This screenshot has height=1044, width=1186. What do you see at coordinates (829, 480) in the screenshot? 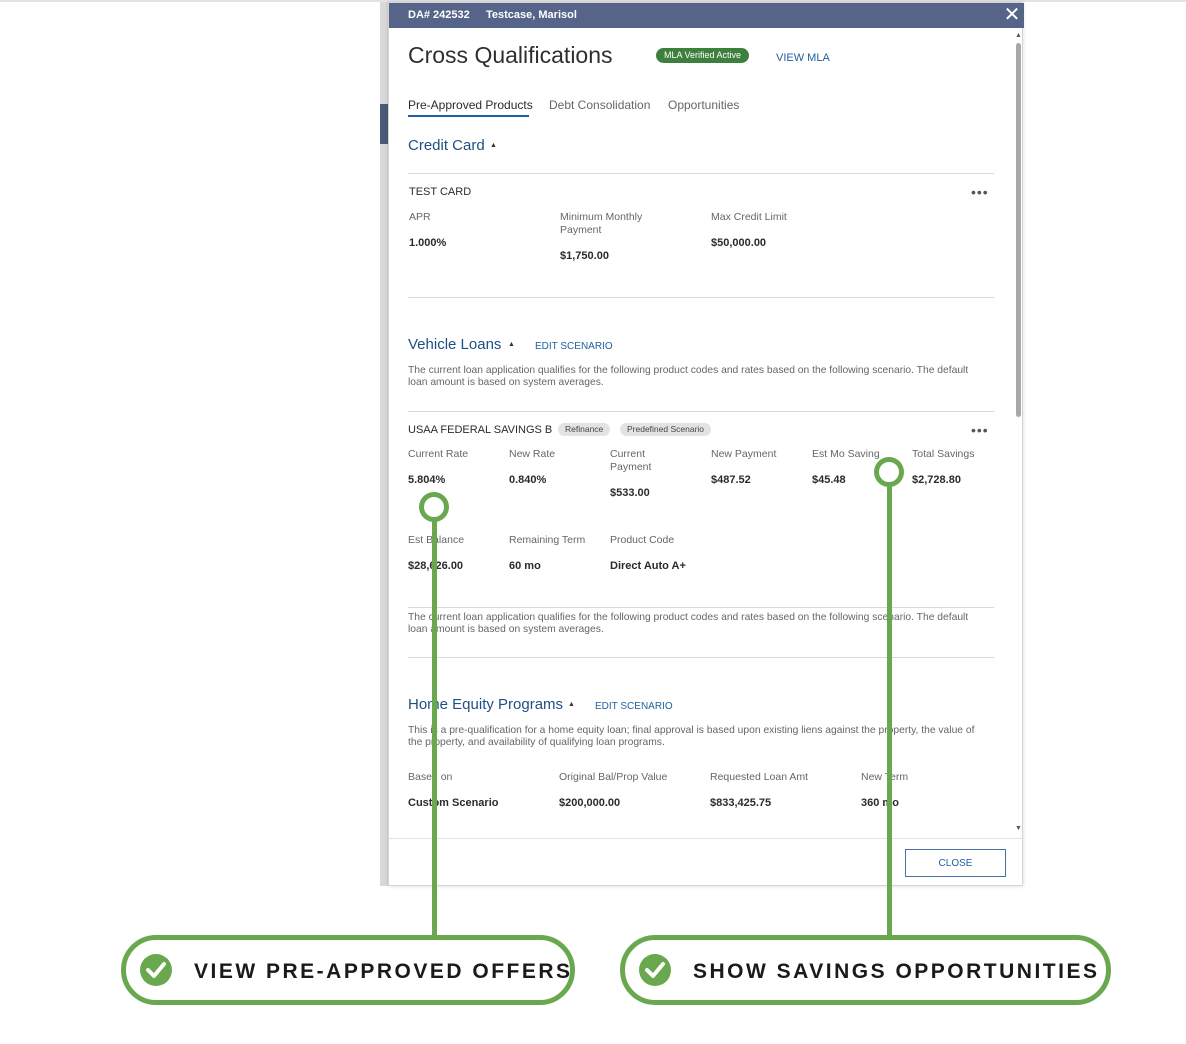
I see `field-value: $45.48` at bounding box center [829, 480].